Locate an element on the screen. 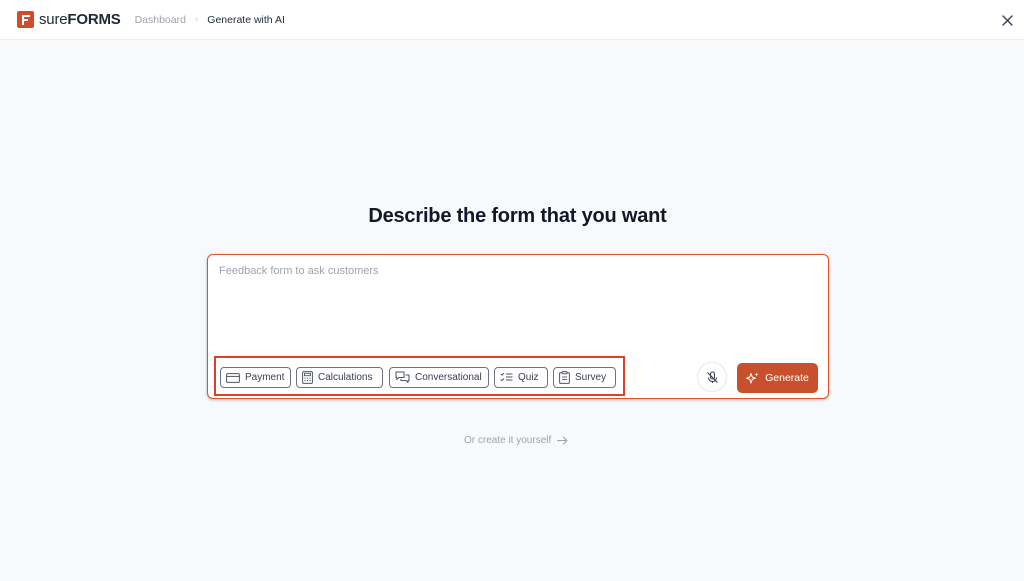 This screenshot has height=581, width=1024. create-yourself-label: Or create it yourself is located at coordinates (508, 440).